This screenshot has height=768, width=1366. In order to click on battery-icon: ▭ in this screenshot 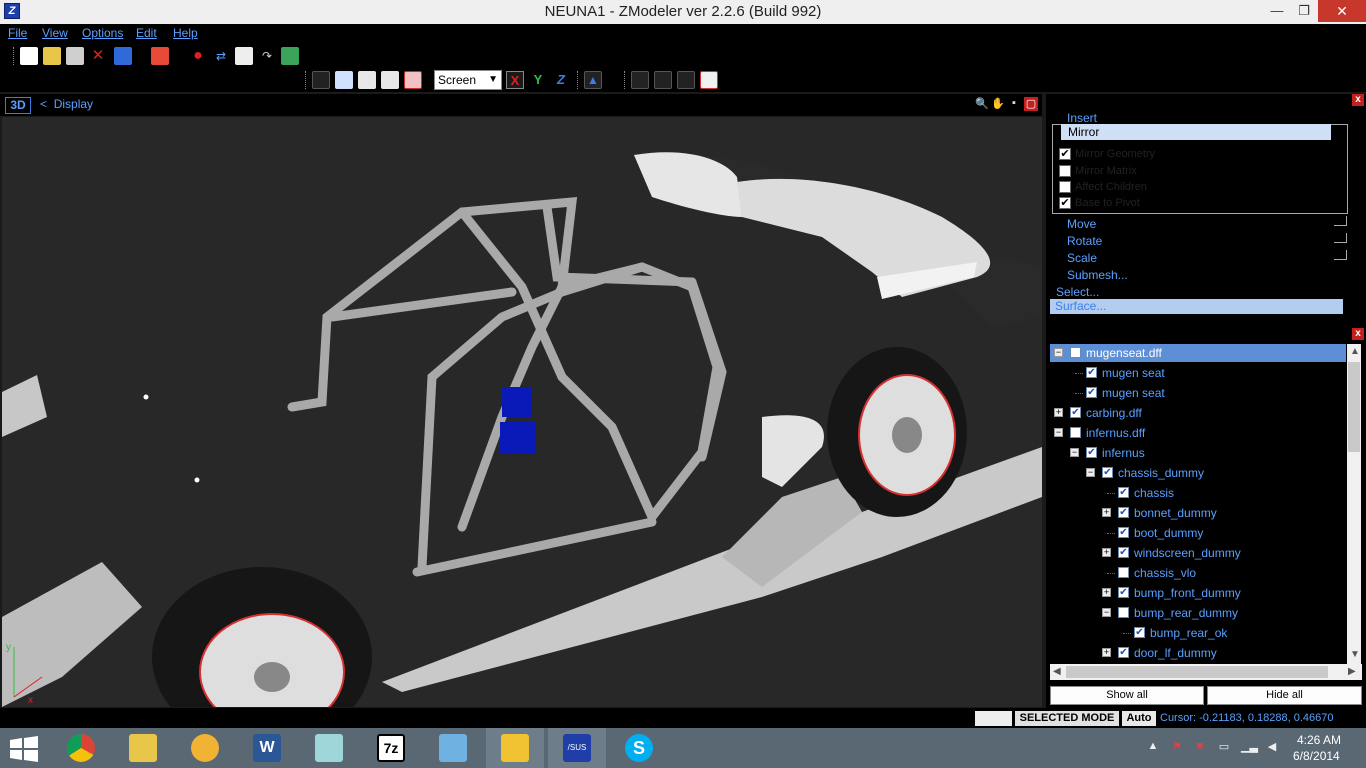, I will do `click(1224, 747)`.